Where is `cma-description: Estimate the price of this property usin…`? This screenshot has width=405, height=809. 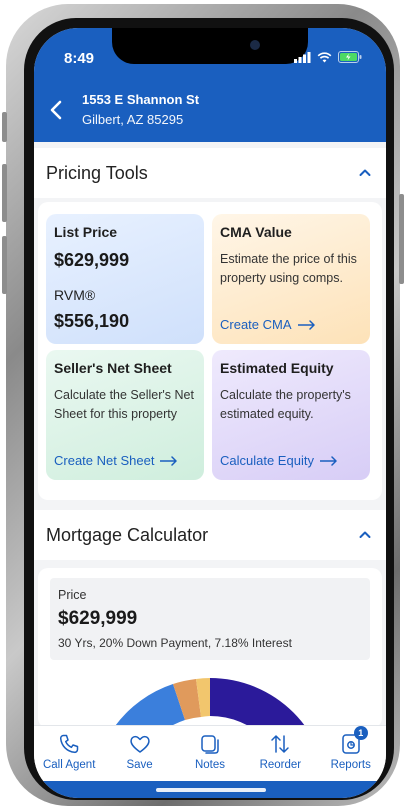 cma-description: Estimate the price of this property usin… is located at coordinates (288, 268).